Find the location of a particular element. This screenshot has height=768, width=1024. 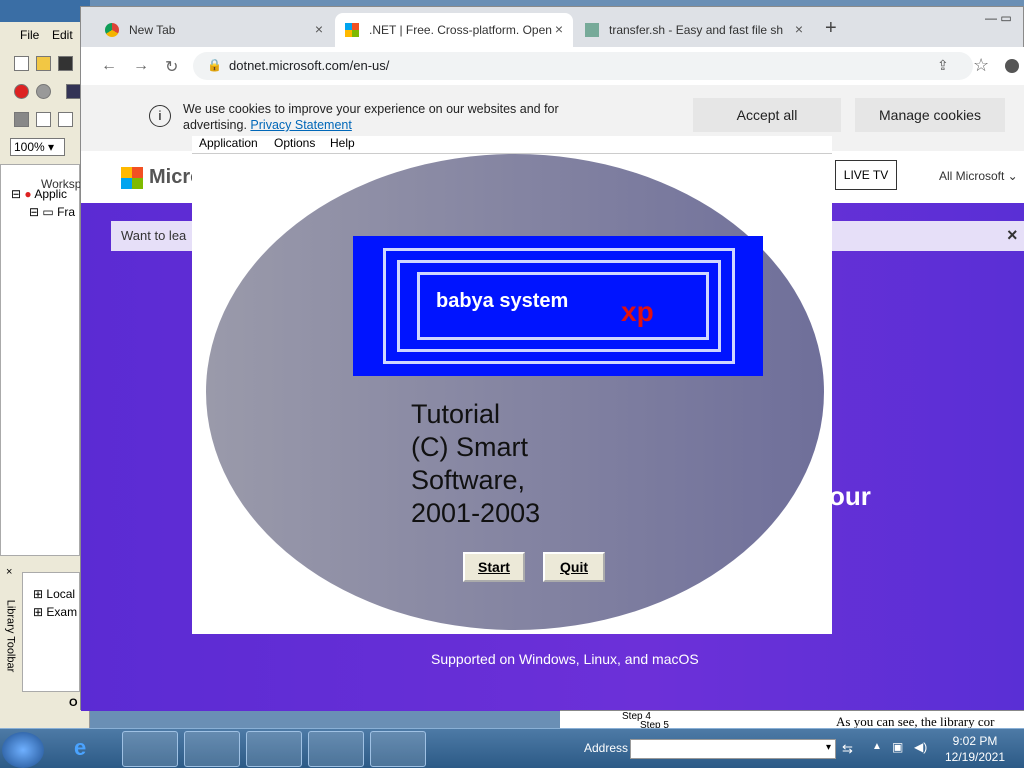

product-logo: babya system xp is located at coordinates (558, 306).